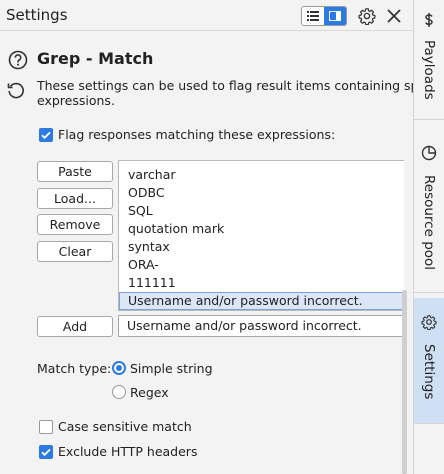 The height and width of the screenshot is (474, 444). I want to click on list-item: syntax, so click(261, 247).